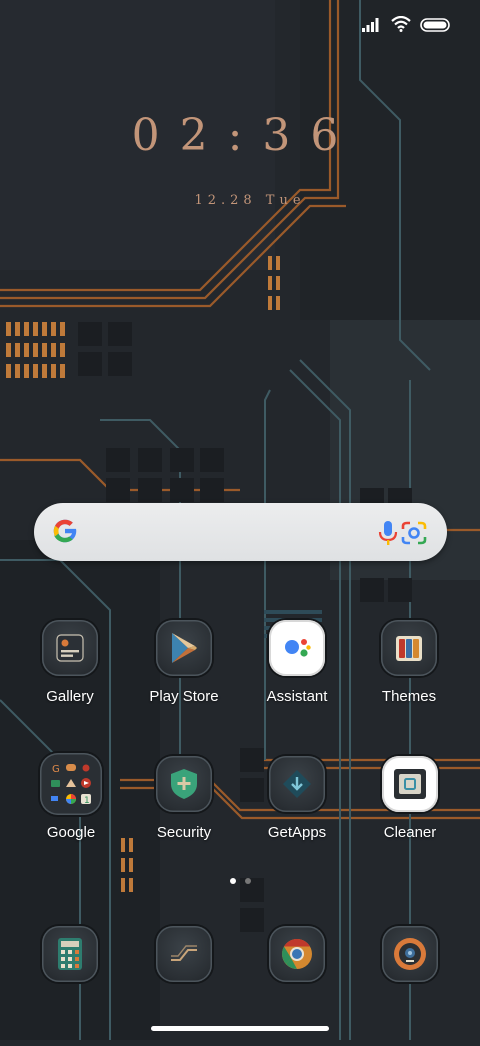 The height and width of the screenshot is (1046, 480). Describe the element at coordinates (409, 648) in the screenshot. I see `themes-icon` at that location.